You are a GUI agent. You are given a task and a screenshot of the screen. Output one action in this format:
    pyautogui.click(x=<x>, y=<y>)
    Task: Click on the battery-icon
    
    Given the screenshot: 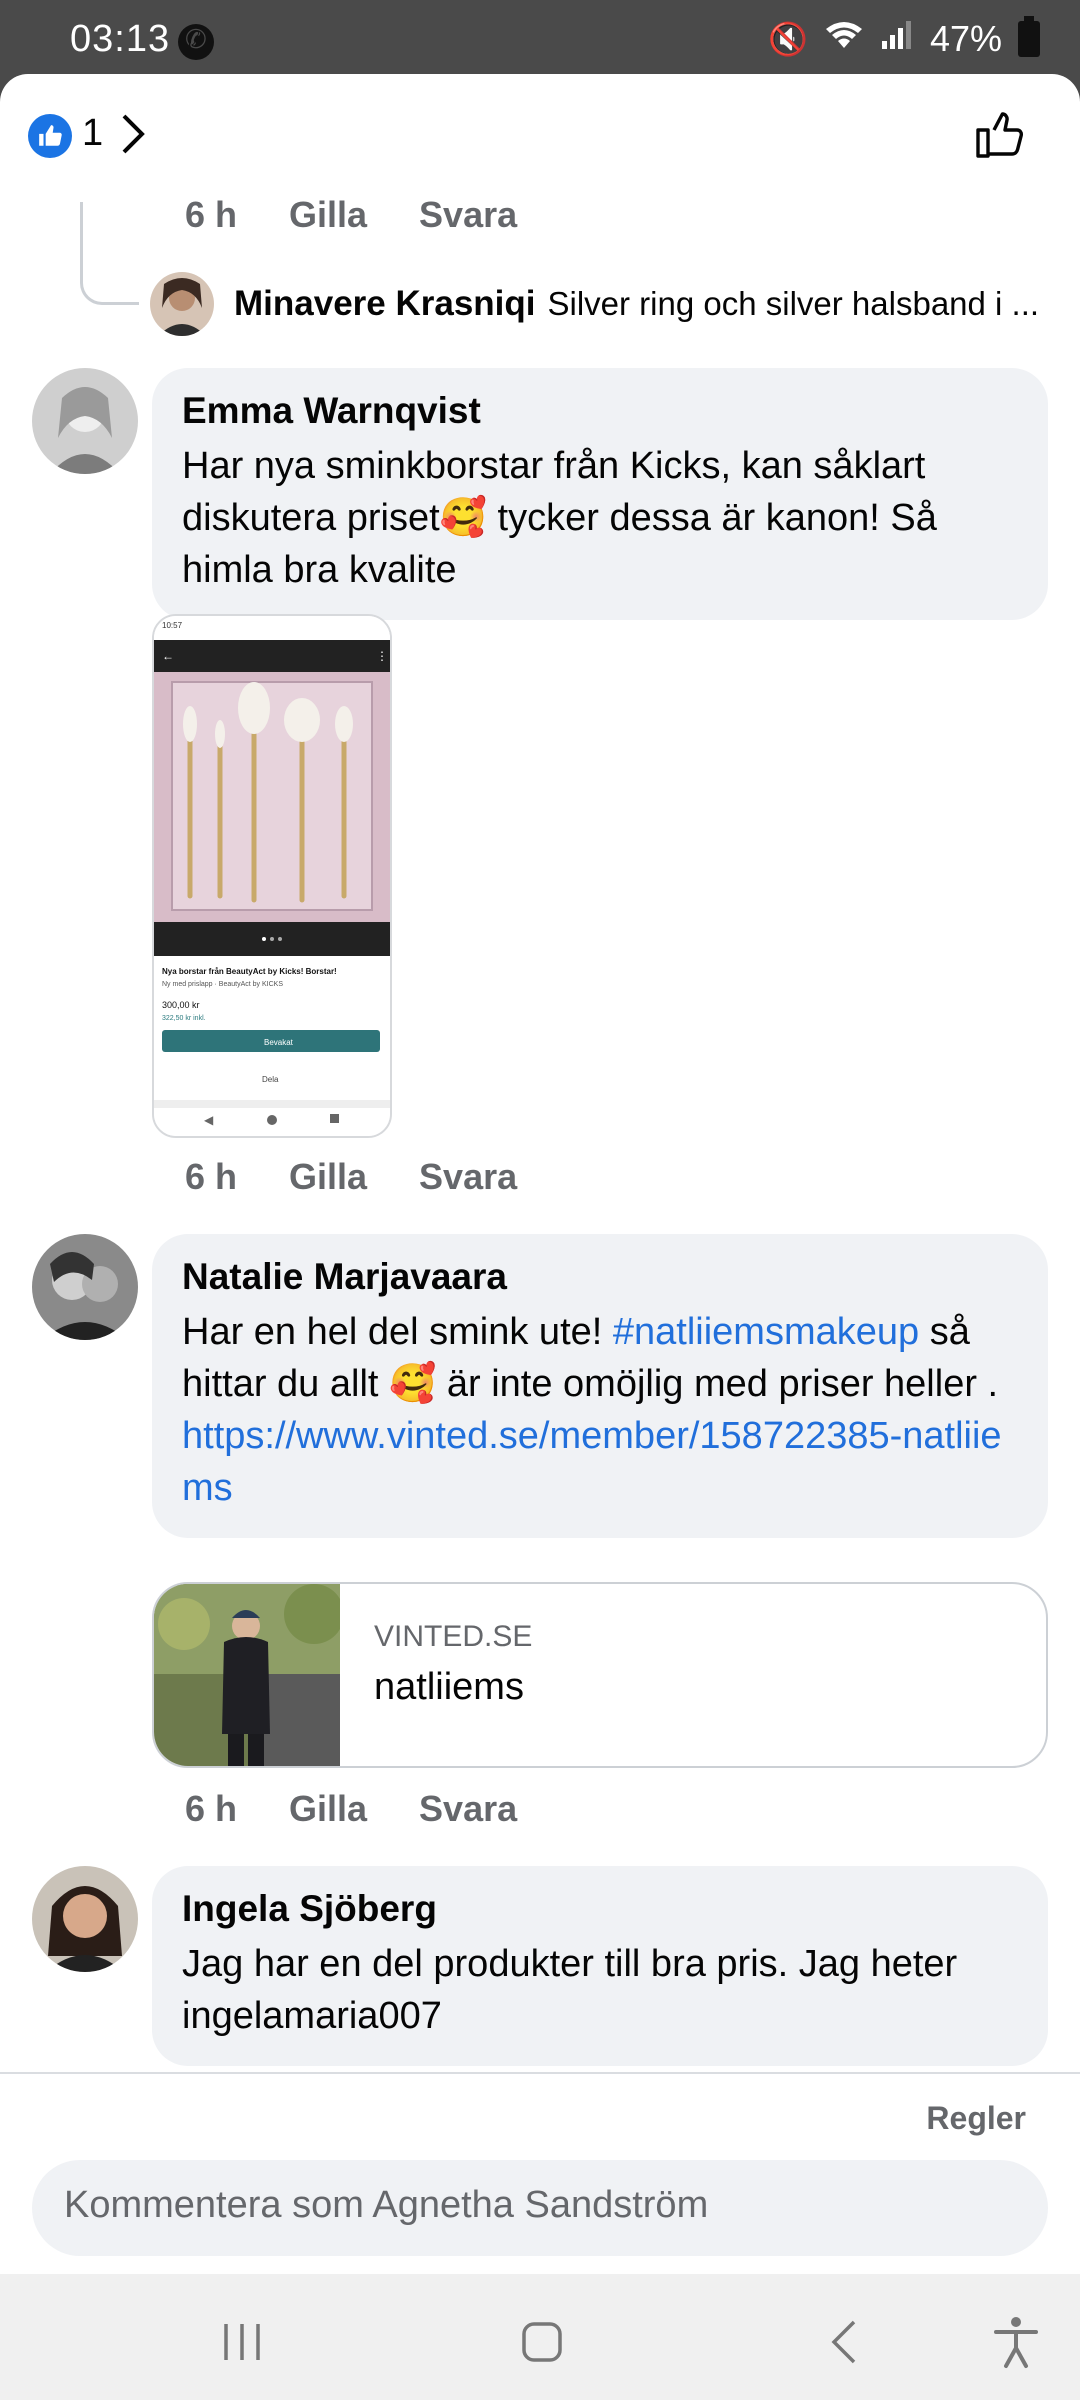 What is the action you would take?
    pyautogui.click(x=1029, y=36)
    